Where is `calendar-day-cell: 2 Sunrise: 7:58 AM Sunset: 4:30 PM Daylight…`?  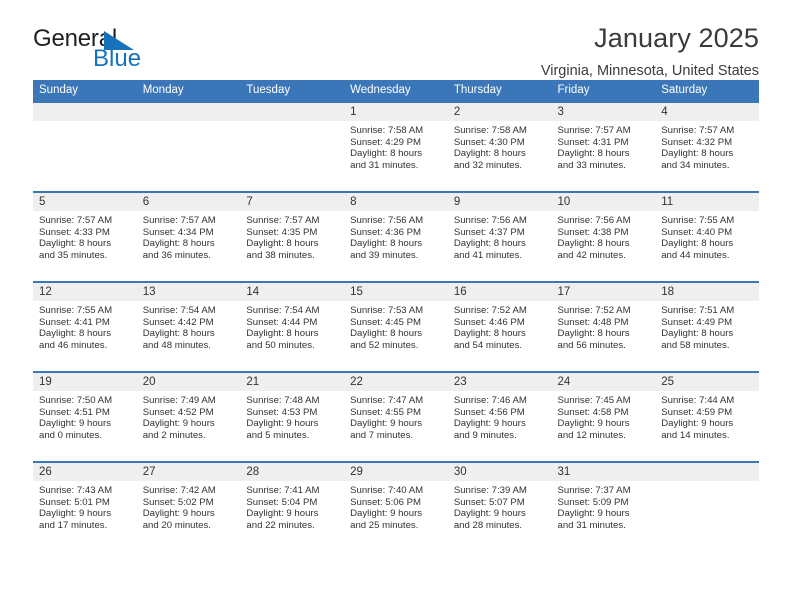 calendar-day-cell: 2 Sunrise: 7:58 AM Sunset: 4:30 PM Daylight… is located at coordinates (499, 146).